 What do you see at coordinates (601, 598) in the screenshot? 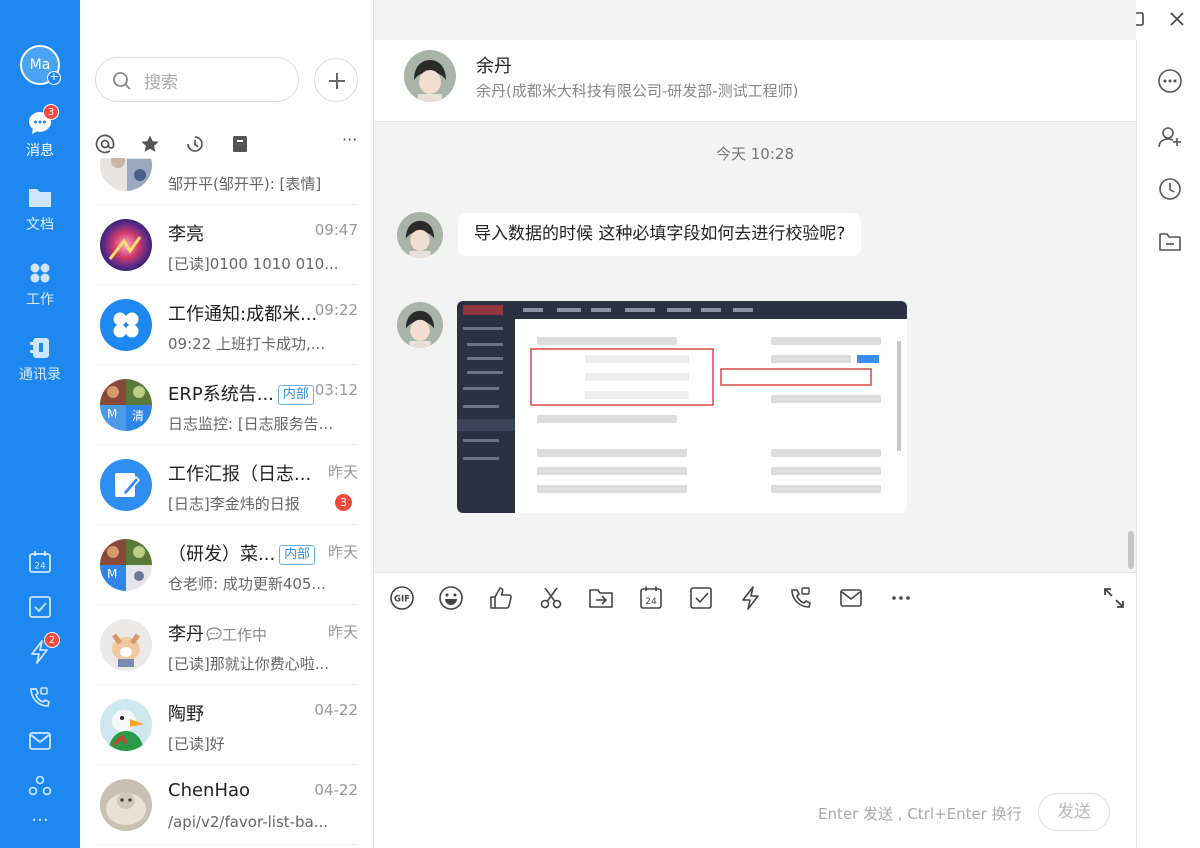
I see `send-file-icon` at bounding box center [601, 598].